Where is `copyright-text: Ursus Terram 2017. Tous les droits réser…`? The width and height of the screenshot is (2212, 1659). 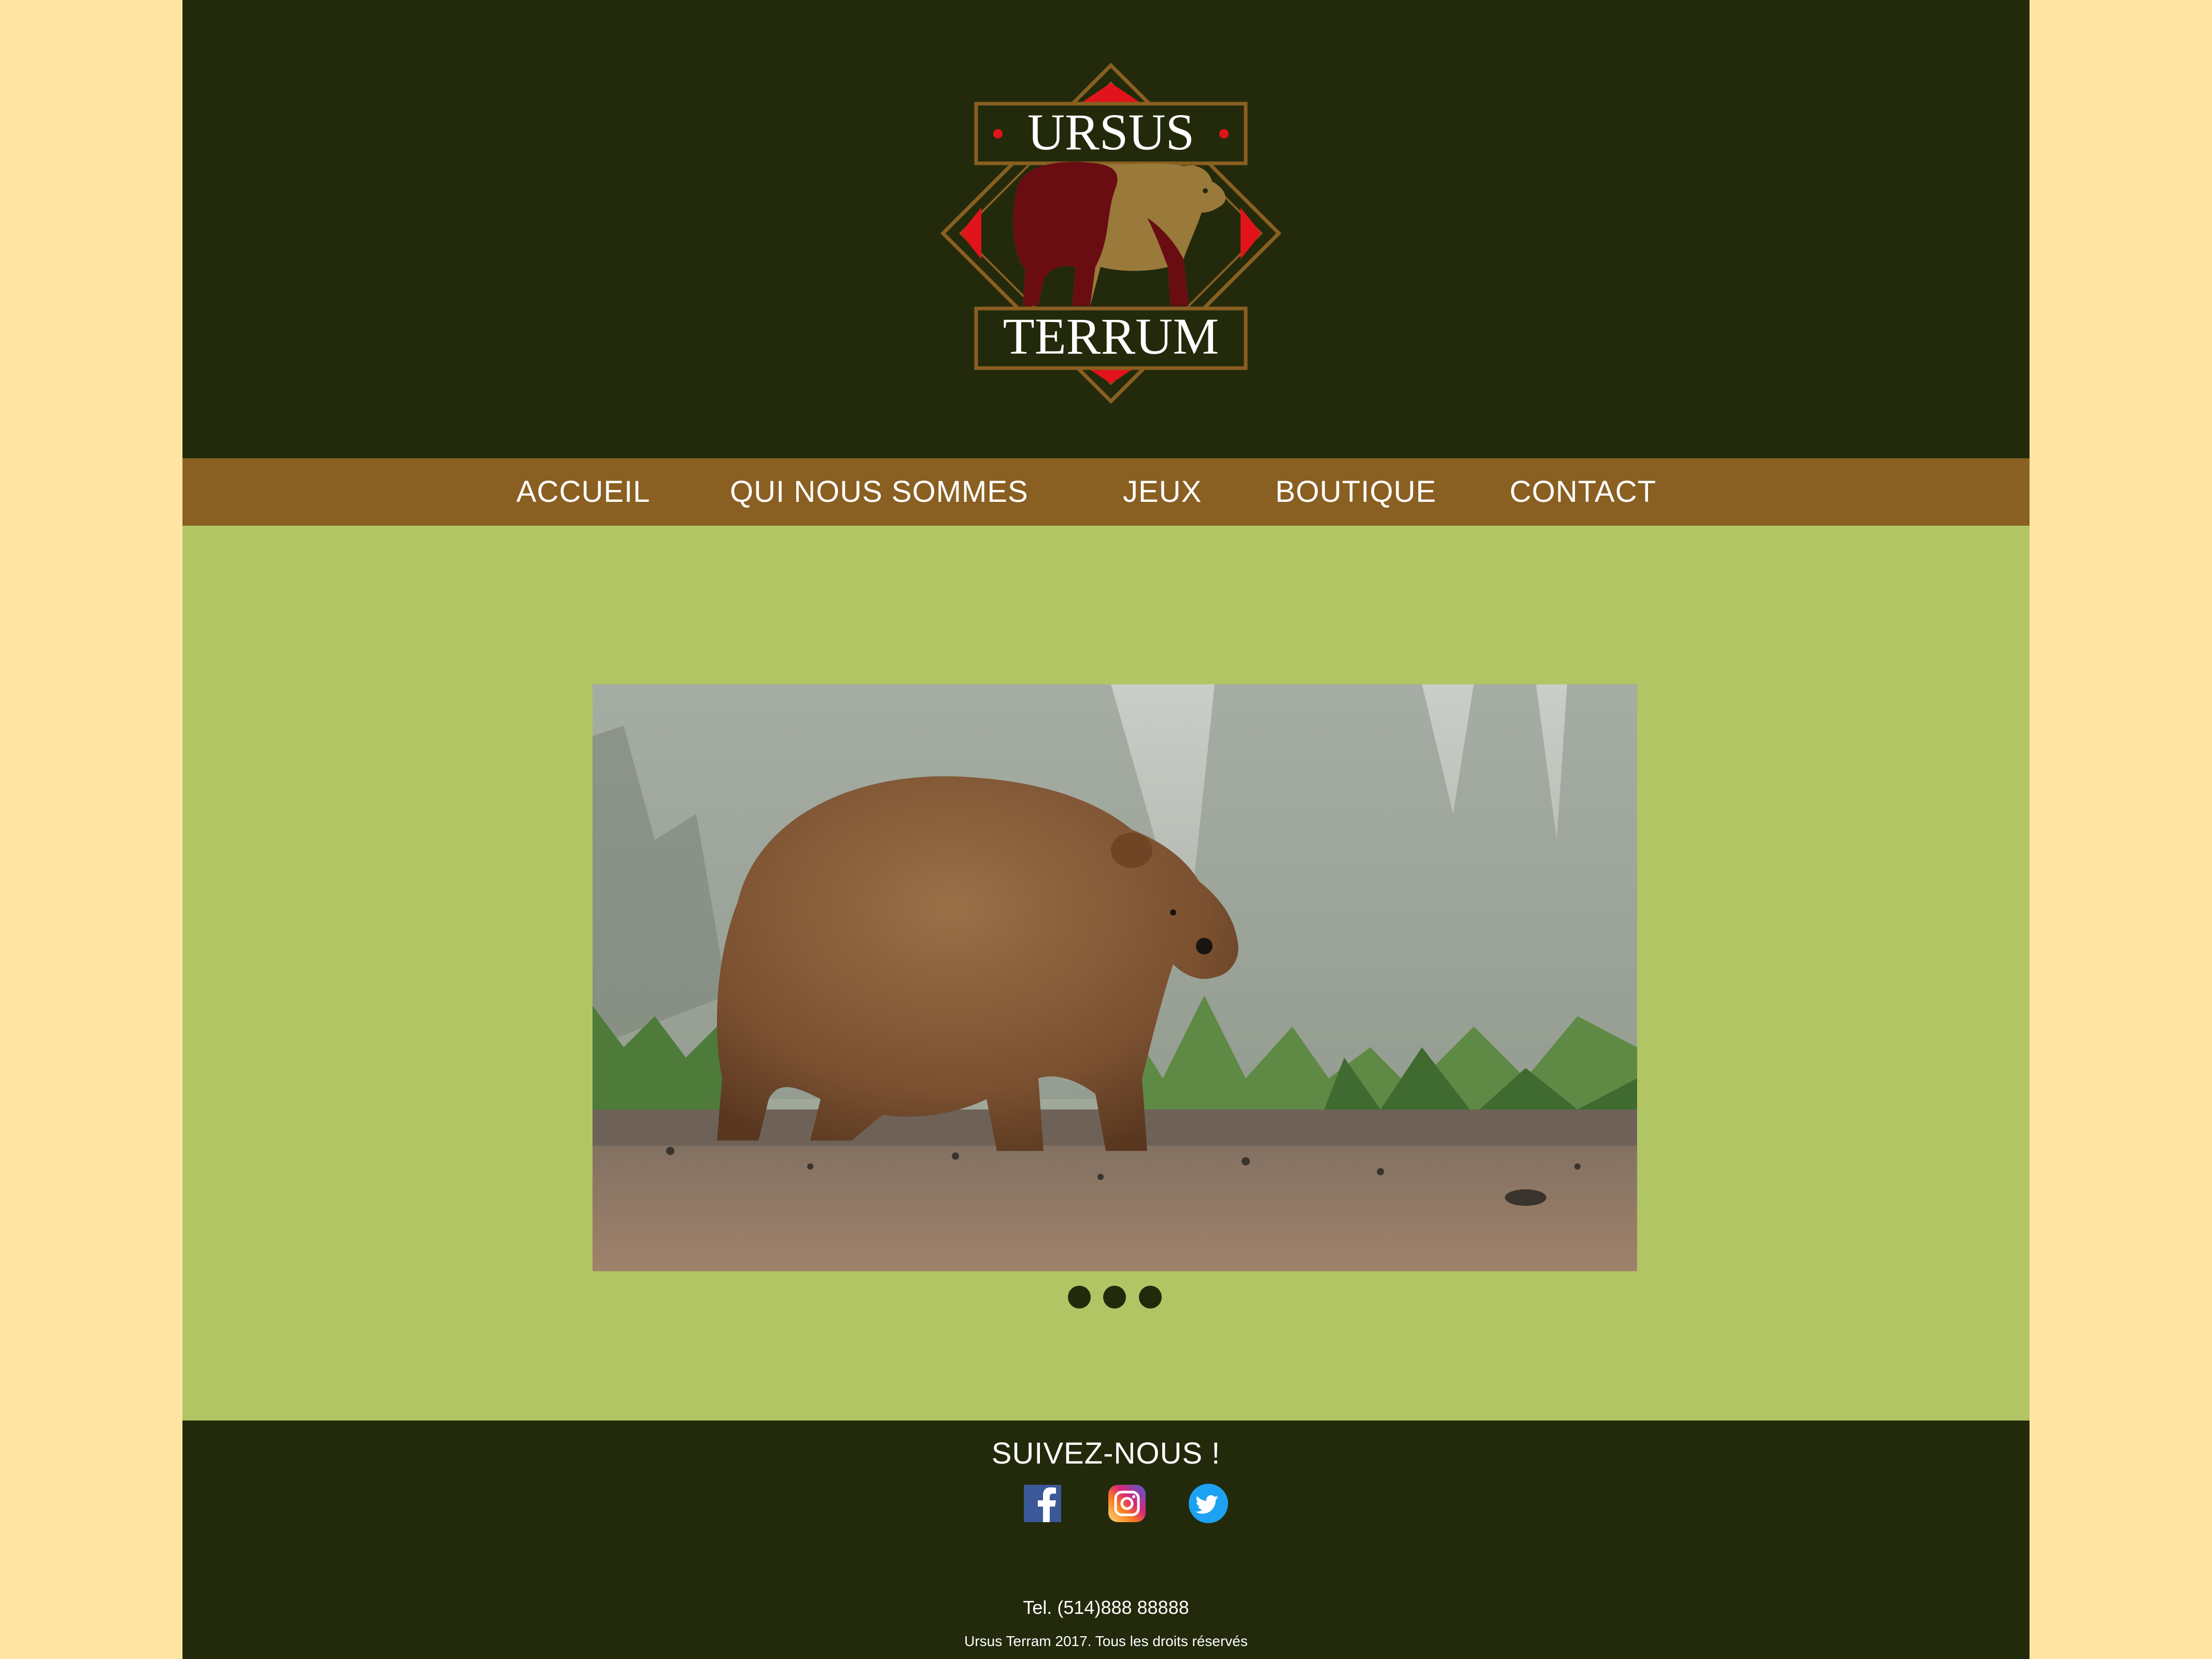 copyright-text: Ursus Terram 2017. Tous les droits réser… is located at coordinates (1106, 1641).